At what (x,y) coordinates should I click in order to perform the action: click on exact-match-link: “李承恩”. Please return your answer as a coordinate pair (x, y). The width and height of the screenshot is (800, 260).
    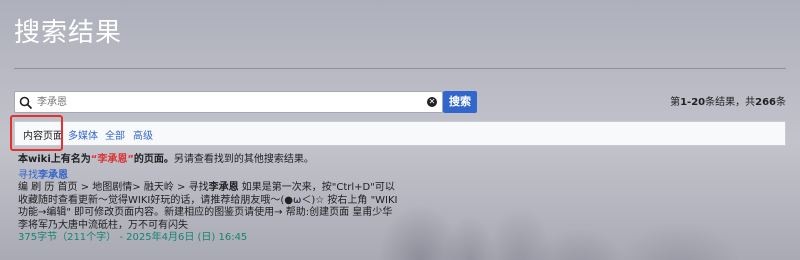
    Looking at the image, I should click on (112, 159).